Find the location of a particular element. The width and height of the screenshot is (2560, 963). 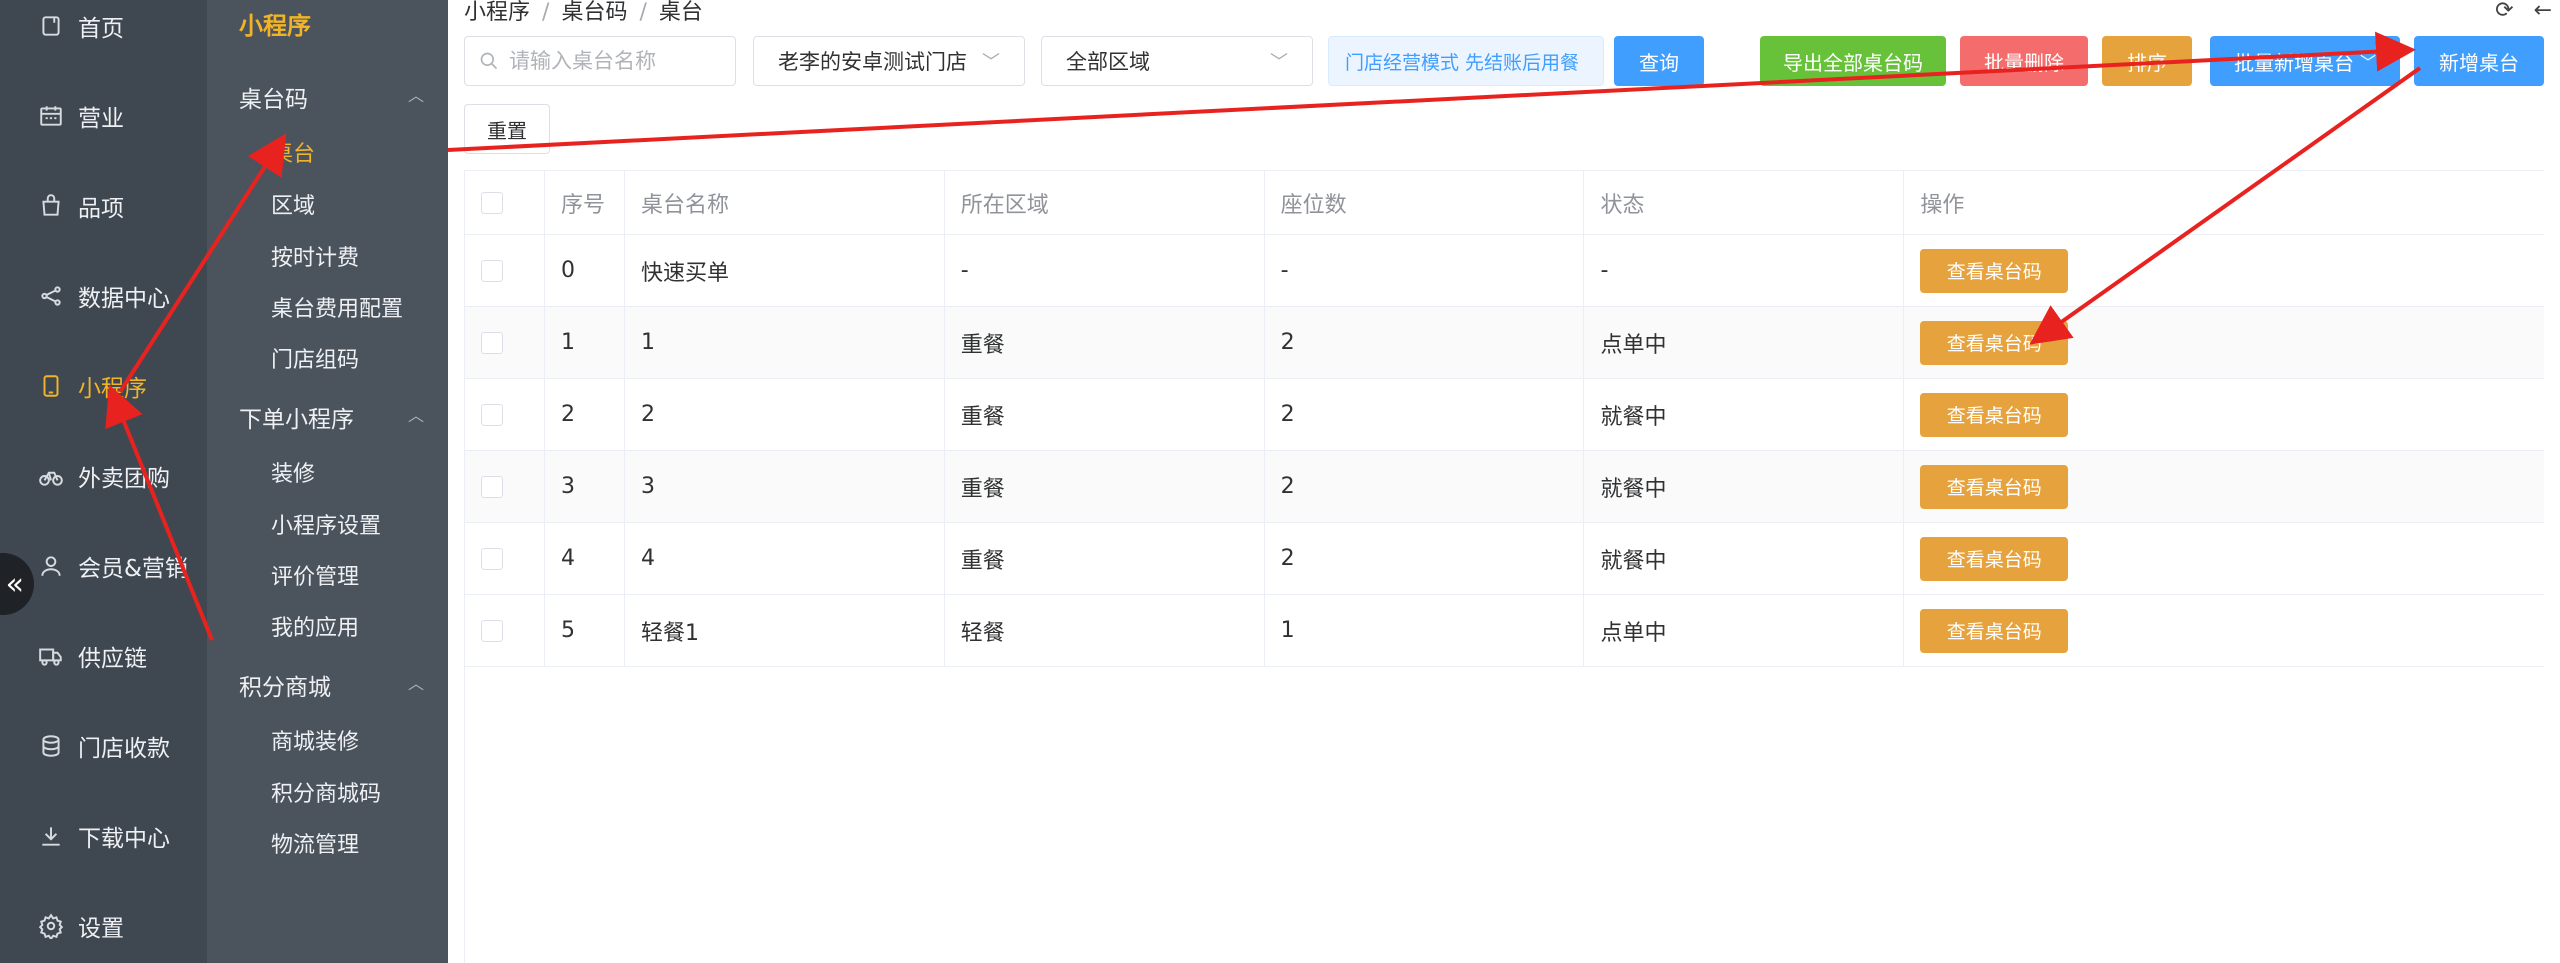

select-all-checkbox is located at coordinates (492, 202).